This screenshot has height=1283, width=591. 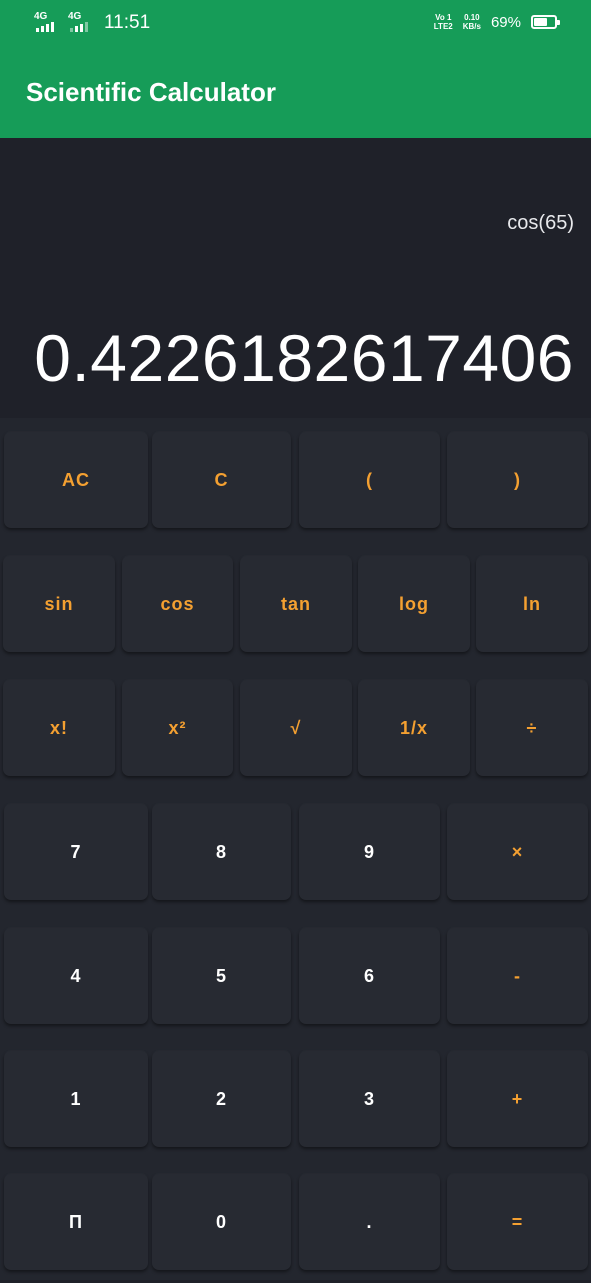 What do you see at coordinates (295, 24) in the screenshot?
I see `status-bar: 4G 4G 11:51 Vo 1 LTE2 0.10 KB/s 69%` at bounding box center [295, 24].